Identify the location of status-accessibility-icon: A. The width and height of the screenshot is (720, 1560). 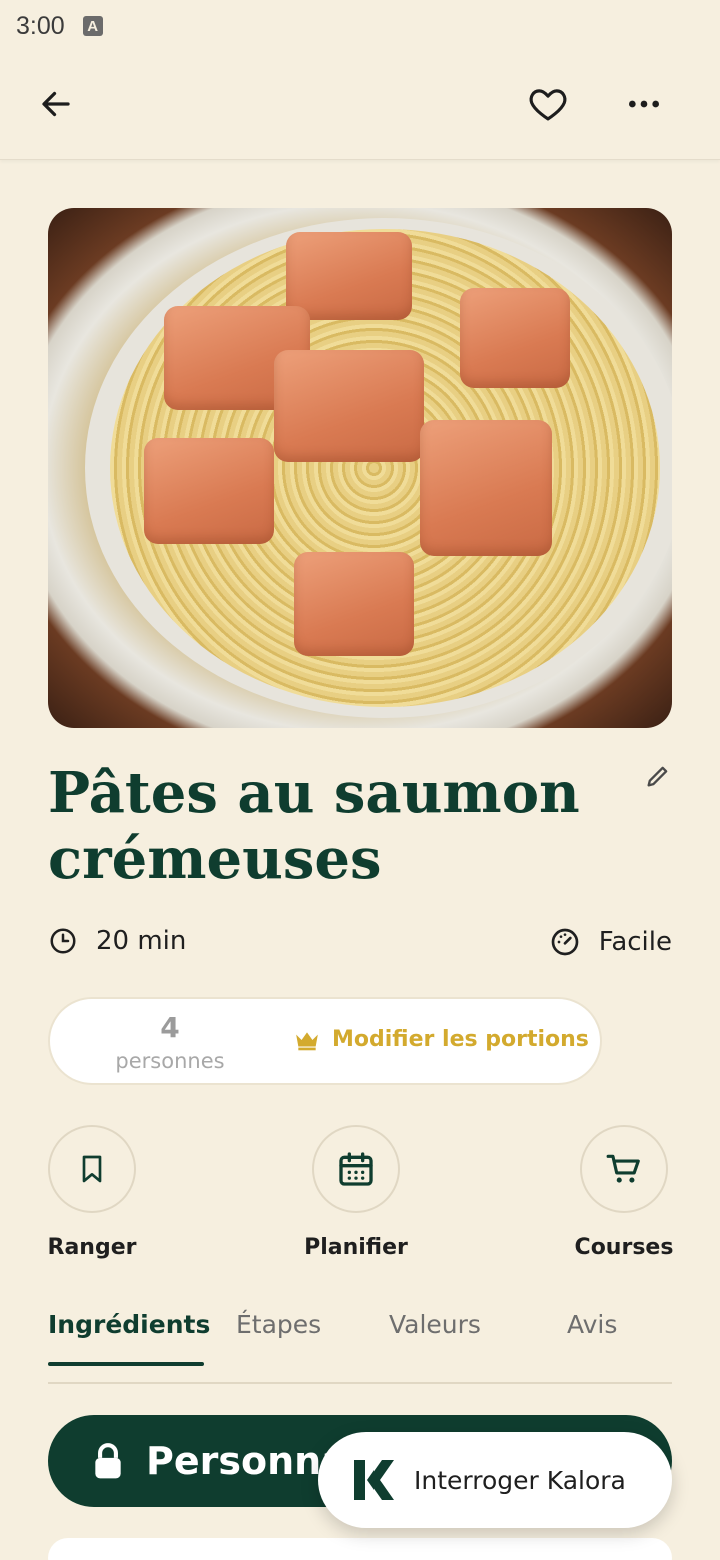
(92, 26).